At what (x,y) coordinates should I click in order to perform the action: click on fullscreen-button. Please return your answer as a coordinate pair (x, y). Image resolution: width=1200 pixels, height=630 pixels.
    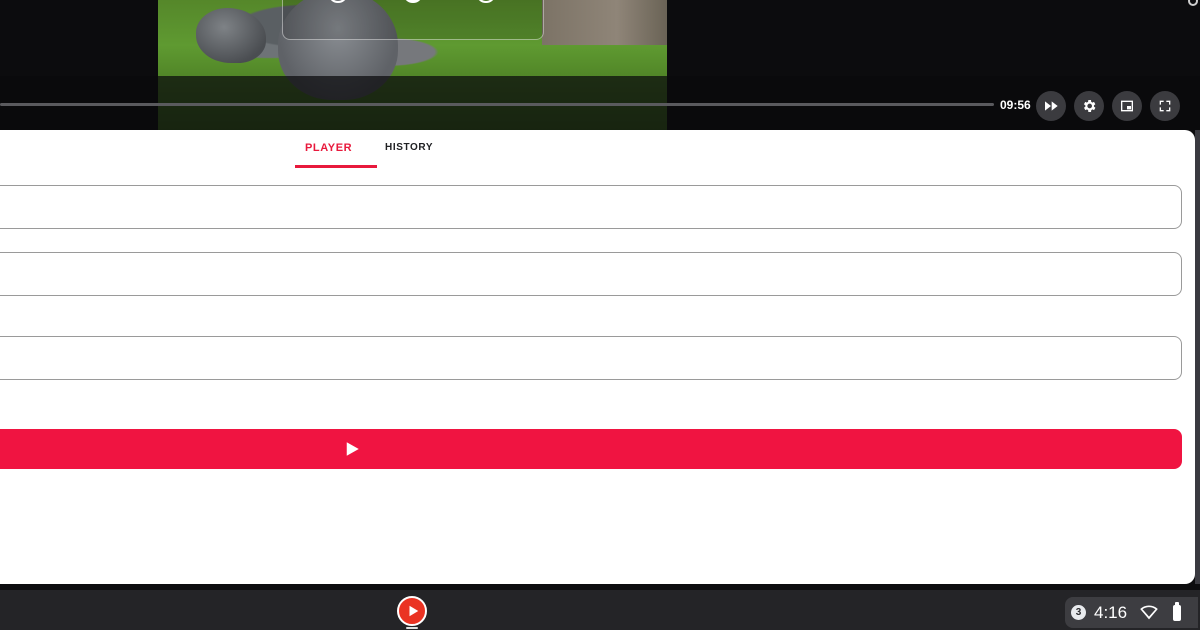
    Looking at the image, I should click on (1165, 106).